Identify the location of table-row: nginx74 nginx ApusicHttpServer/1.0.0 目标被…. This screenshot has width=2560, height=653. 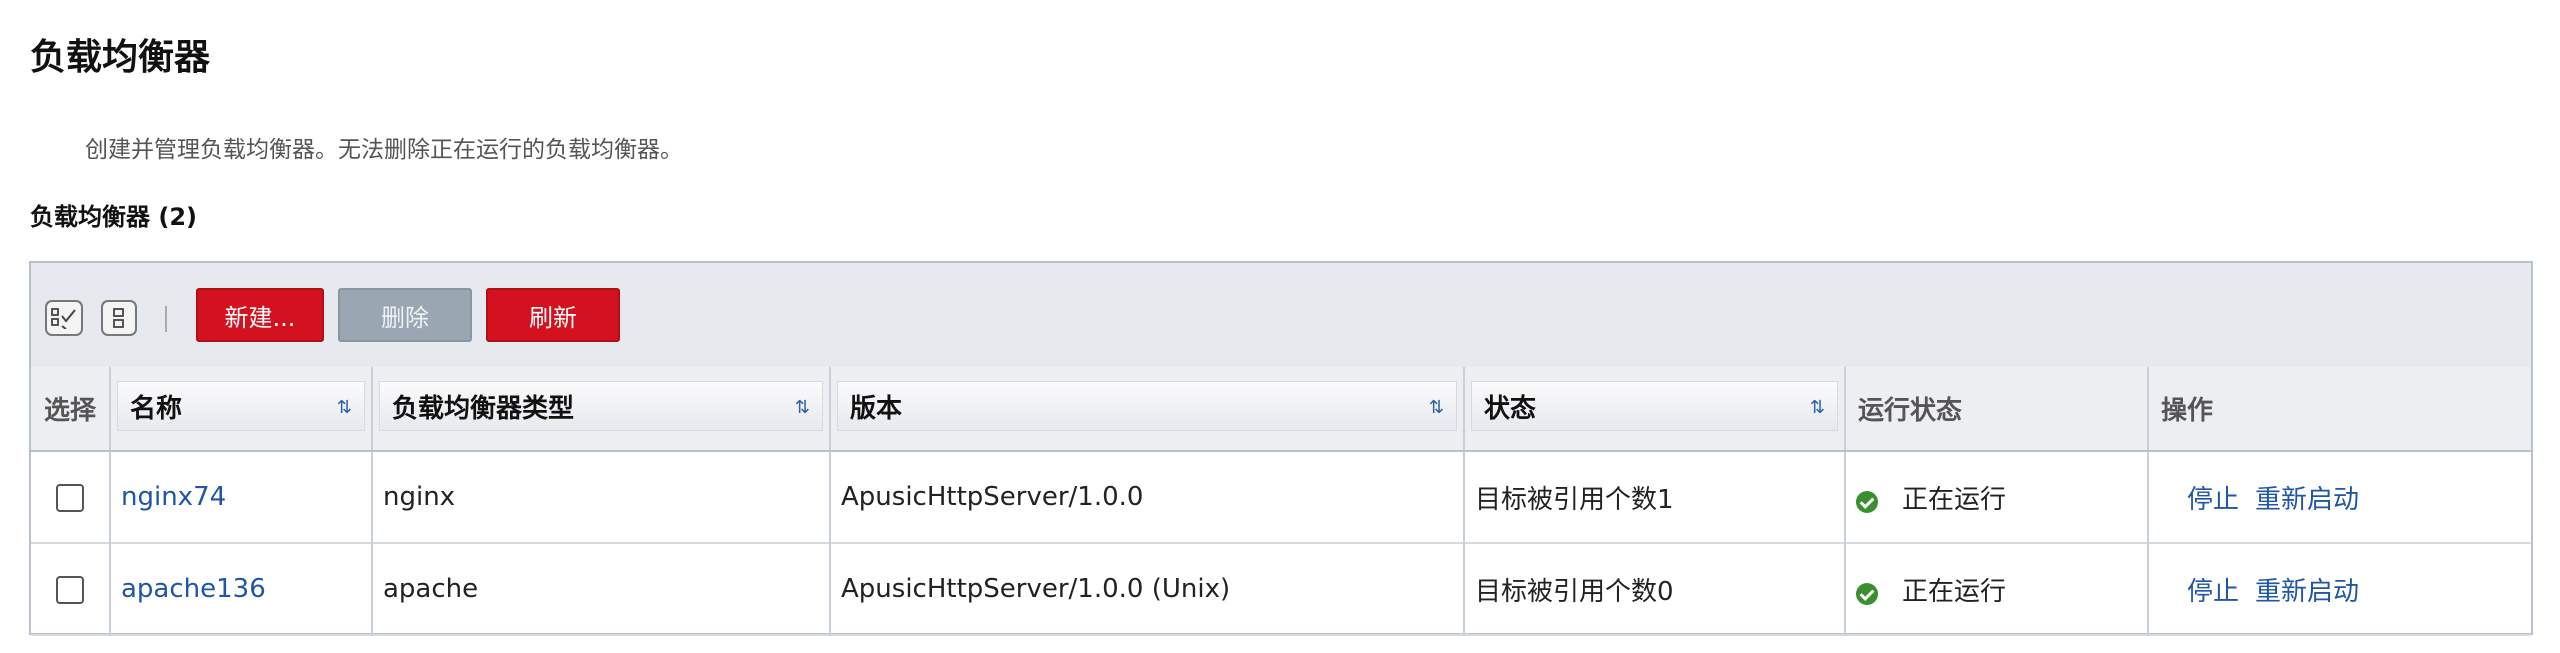
(1281, 497).